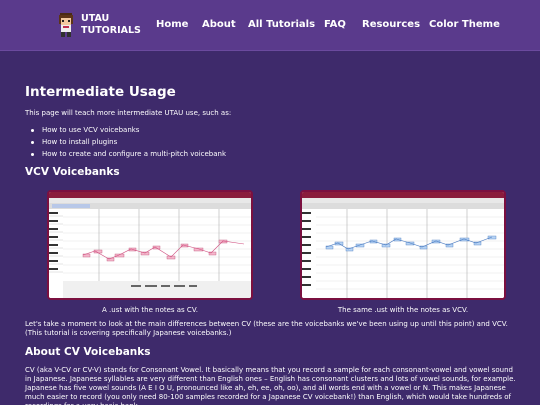 The image size is (540, 405). What do you see at coordinates (72, 172) in the screenshot?
I see `vcv-heading: VCV Voicebanks` at bounding box center [72, 172].